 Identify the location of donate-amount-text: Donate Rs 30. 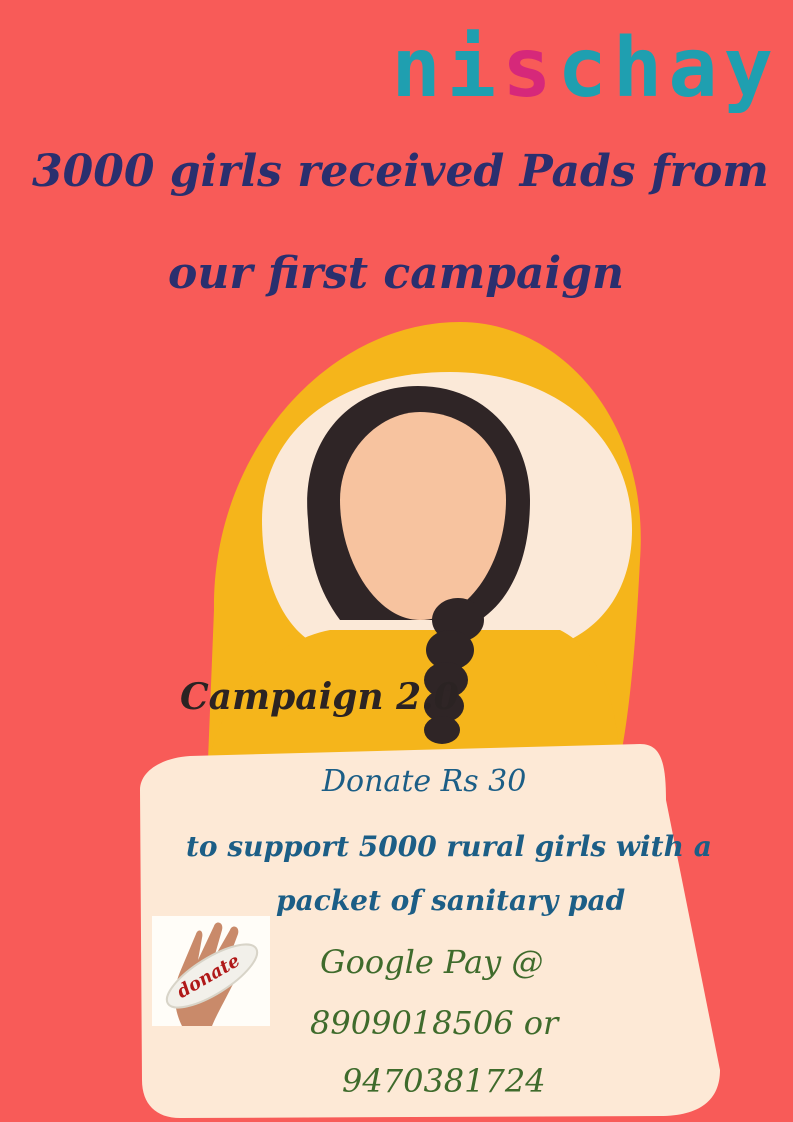
(424, 781).